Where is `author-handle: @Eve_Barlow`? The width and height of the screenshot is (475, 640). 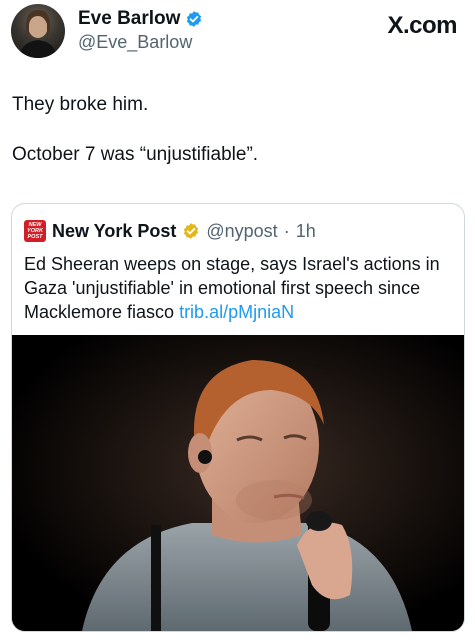 author-handle: @Eve_Barlow is located at coordinates (135, 42).